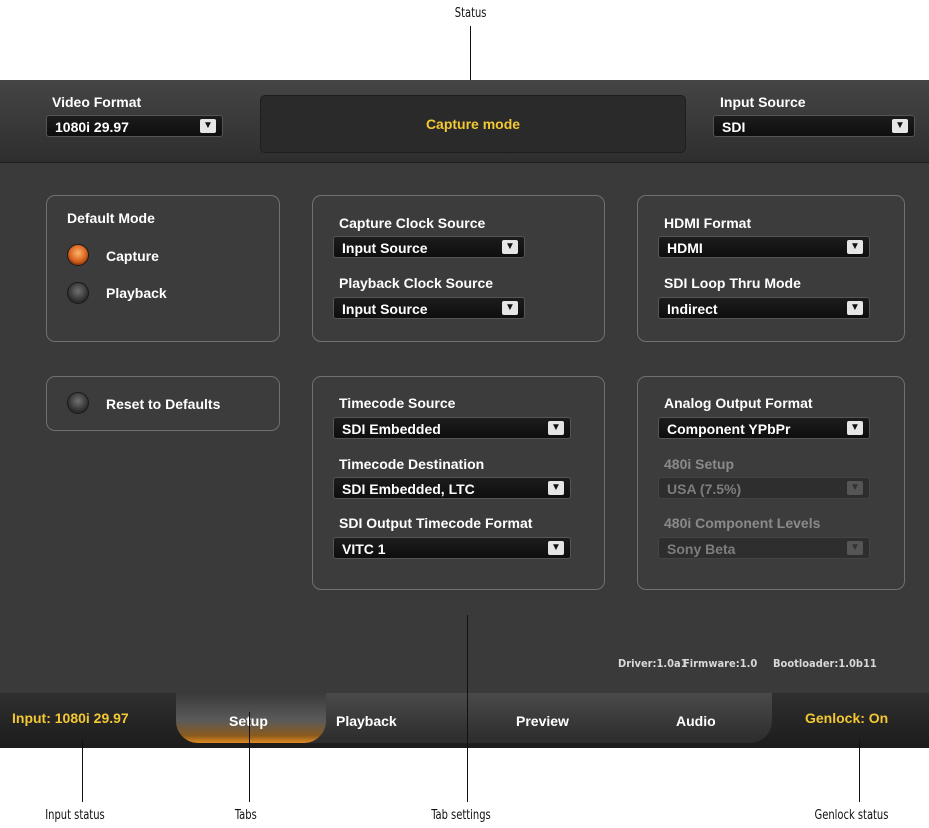 The image size is (929, 828). I want to click on timecode-source-label: Timecode Source, so click(397, 403).